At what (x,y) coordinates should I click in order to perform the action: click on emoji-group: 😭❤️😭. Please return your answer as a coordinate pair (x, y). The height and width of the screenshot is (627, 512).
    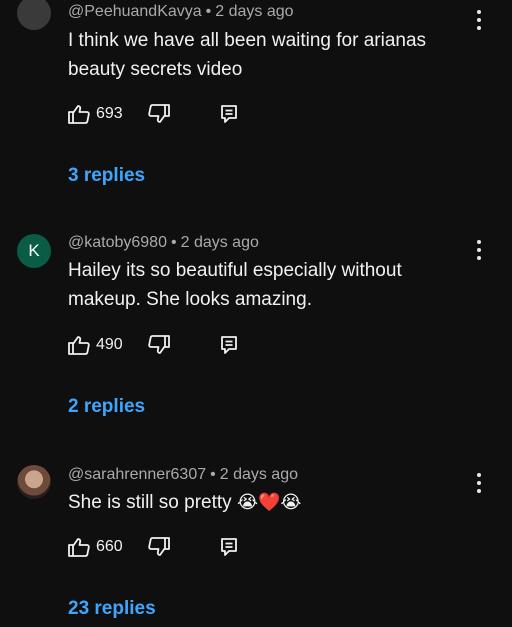
    Looking at the image, I should click on (269, 502).